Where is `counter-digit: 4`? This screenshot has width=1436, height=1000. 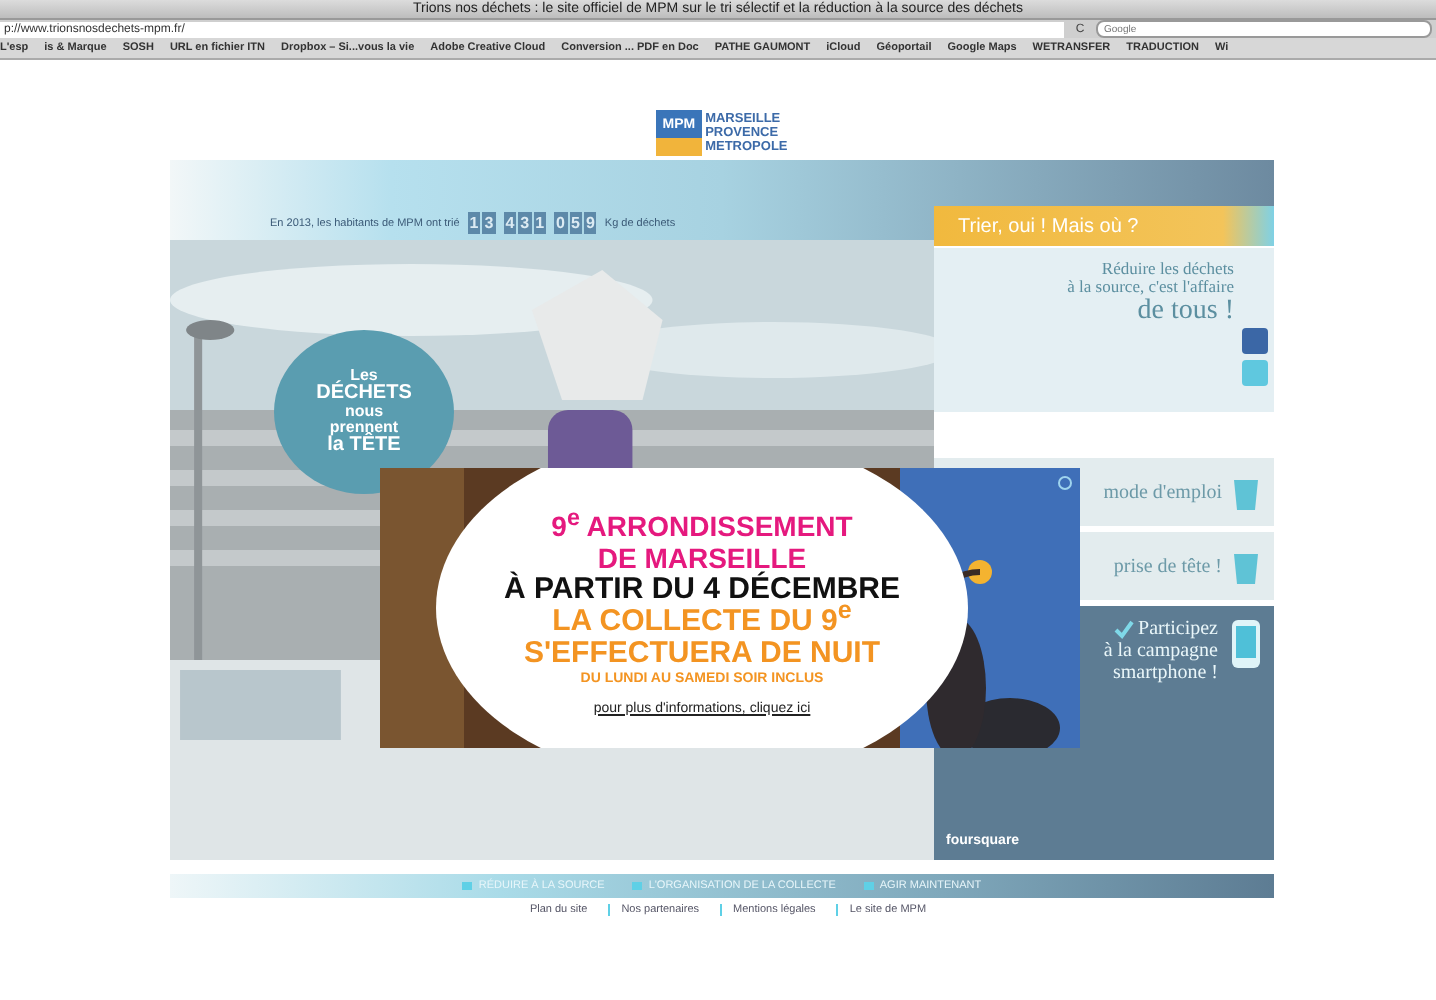
counter-digit: 4 is located at coordinates (510, 223).